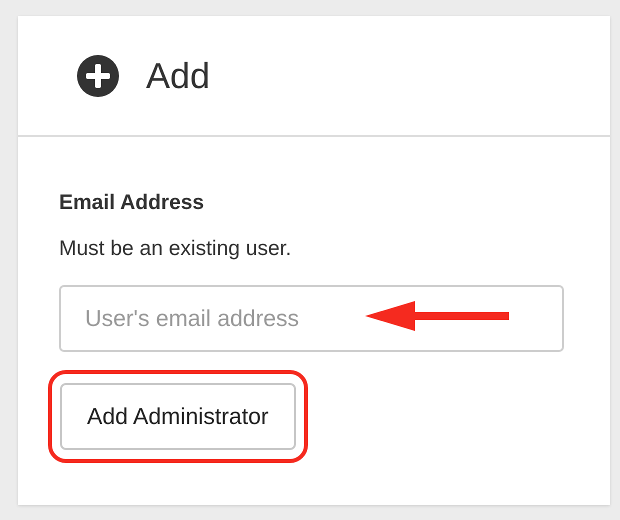  What do you see at coordinates (98, 75) in the screenshot?
I see `plus-circle-icon` at bounding box center [98, 75].